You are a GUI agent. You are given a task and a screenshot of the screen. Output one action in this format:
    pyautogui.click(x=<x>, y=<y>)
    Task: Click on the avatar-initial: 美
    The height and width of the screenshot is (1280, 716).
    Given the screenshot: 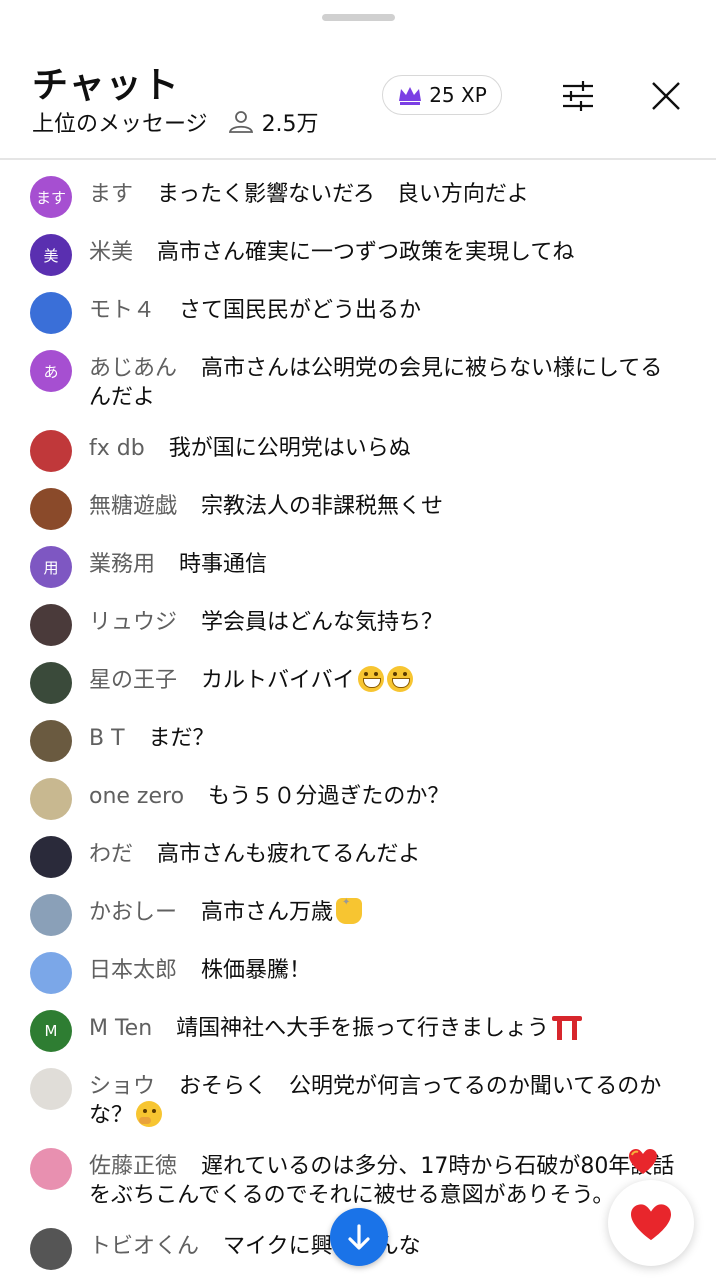 What is the action you would take?
    pyautogui.click(x=51, y=255)
    